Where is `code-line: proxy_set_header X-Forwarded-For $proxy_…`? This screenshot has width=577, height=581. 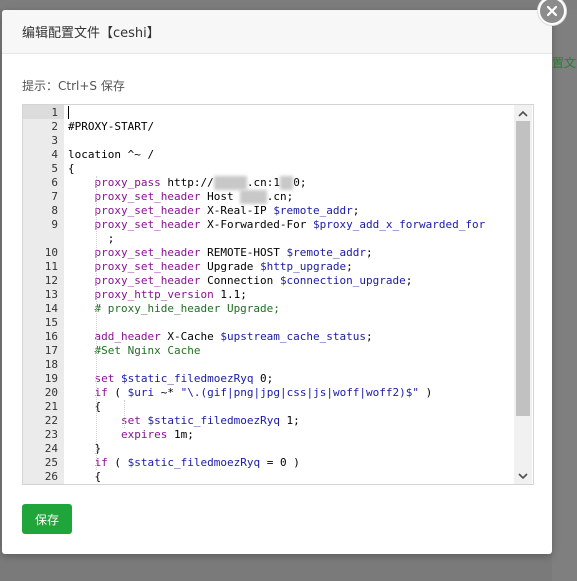 code-line: proxy_set_header X-Forwarded-For $proxy_… is located at coordinates (276, 225).